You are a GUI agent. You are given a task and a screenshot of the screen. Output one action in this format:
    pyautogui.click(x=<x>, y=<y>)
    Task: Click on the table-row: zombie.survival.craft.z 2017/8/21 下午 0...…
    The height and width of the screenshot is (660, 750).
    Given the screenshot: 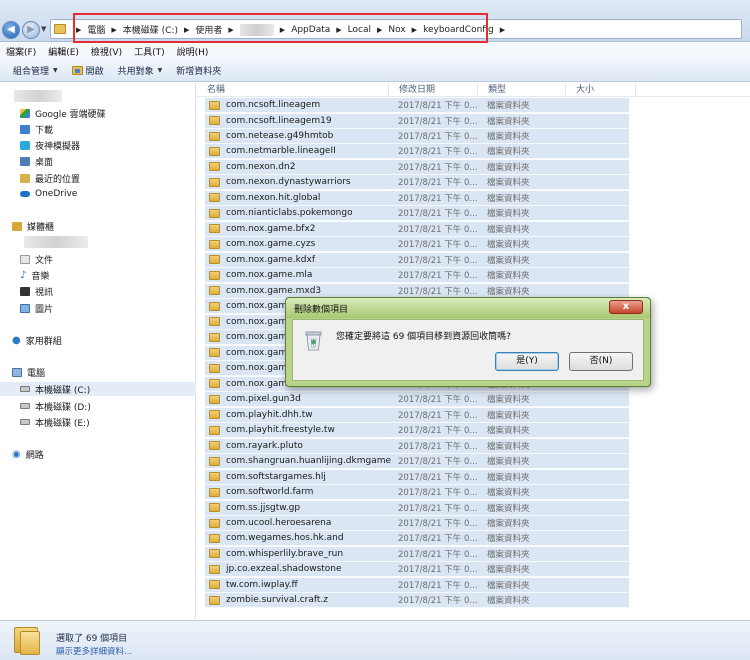 What is the action you would take?
    pyautogui.click(x=417, y=601)
    